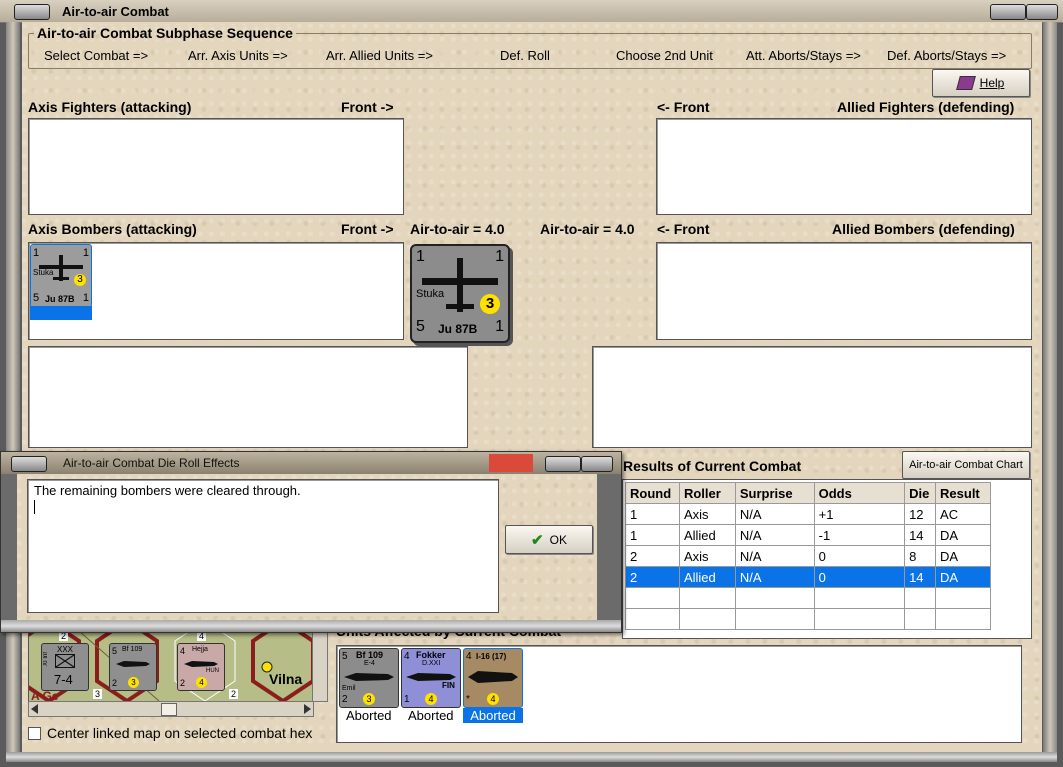 This screenshot has height=767, width=1063. Describe the element at coordinates (963, 493) in the screenshot. I see `col-result: Result` at that location.